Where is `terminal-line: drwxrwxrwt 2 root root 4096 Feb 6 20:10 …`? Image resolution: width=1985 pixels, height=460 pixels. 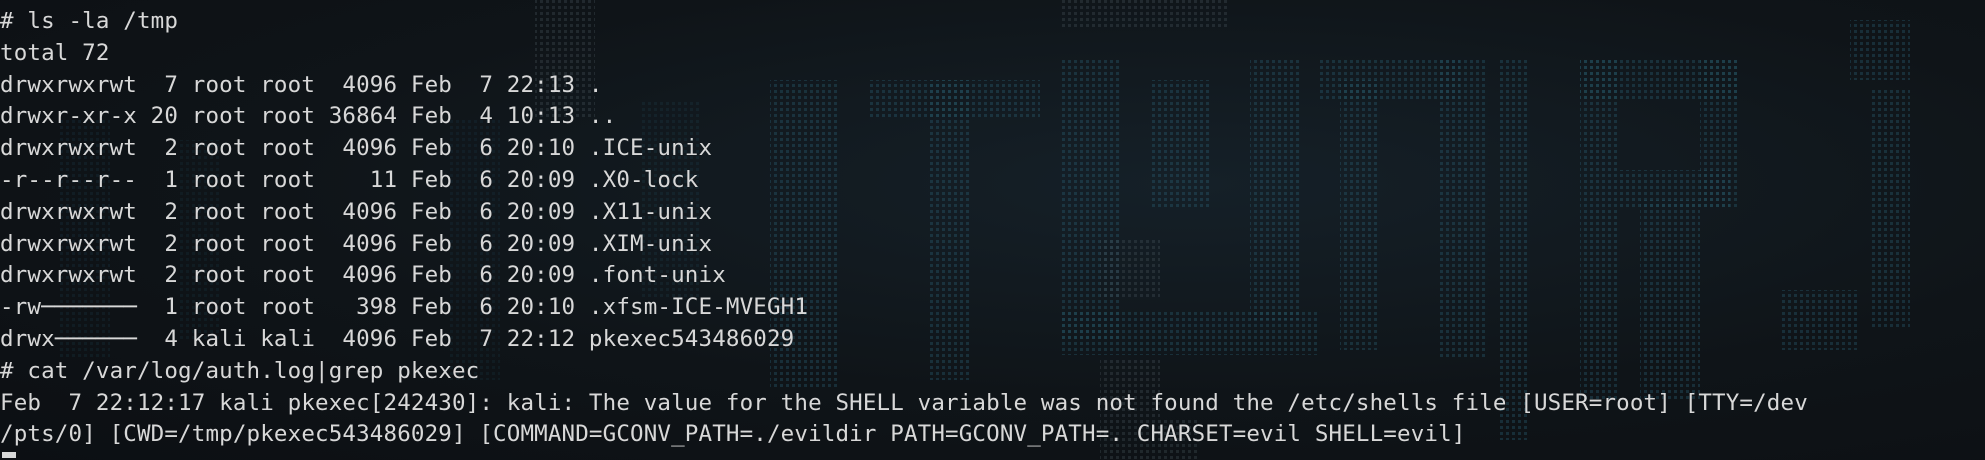
terminal-line: drwxrwxrwt 2 root root 4096 Feb 6 20:10 … is located at coordinates (356, 148).